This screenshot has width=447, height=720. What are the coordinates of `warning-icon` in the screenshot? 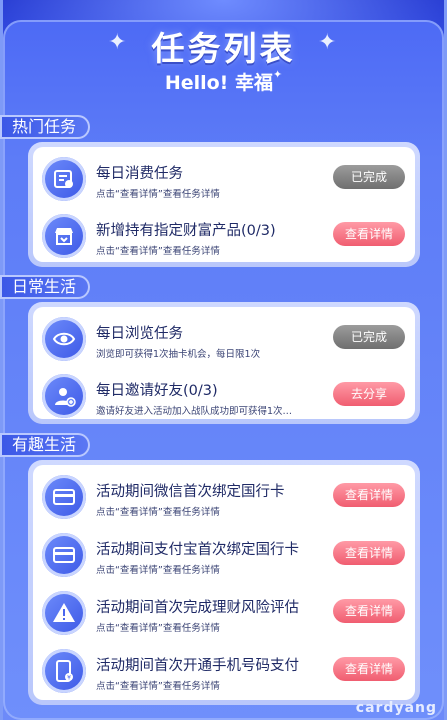 It's located at (64, 613).